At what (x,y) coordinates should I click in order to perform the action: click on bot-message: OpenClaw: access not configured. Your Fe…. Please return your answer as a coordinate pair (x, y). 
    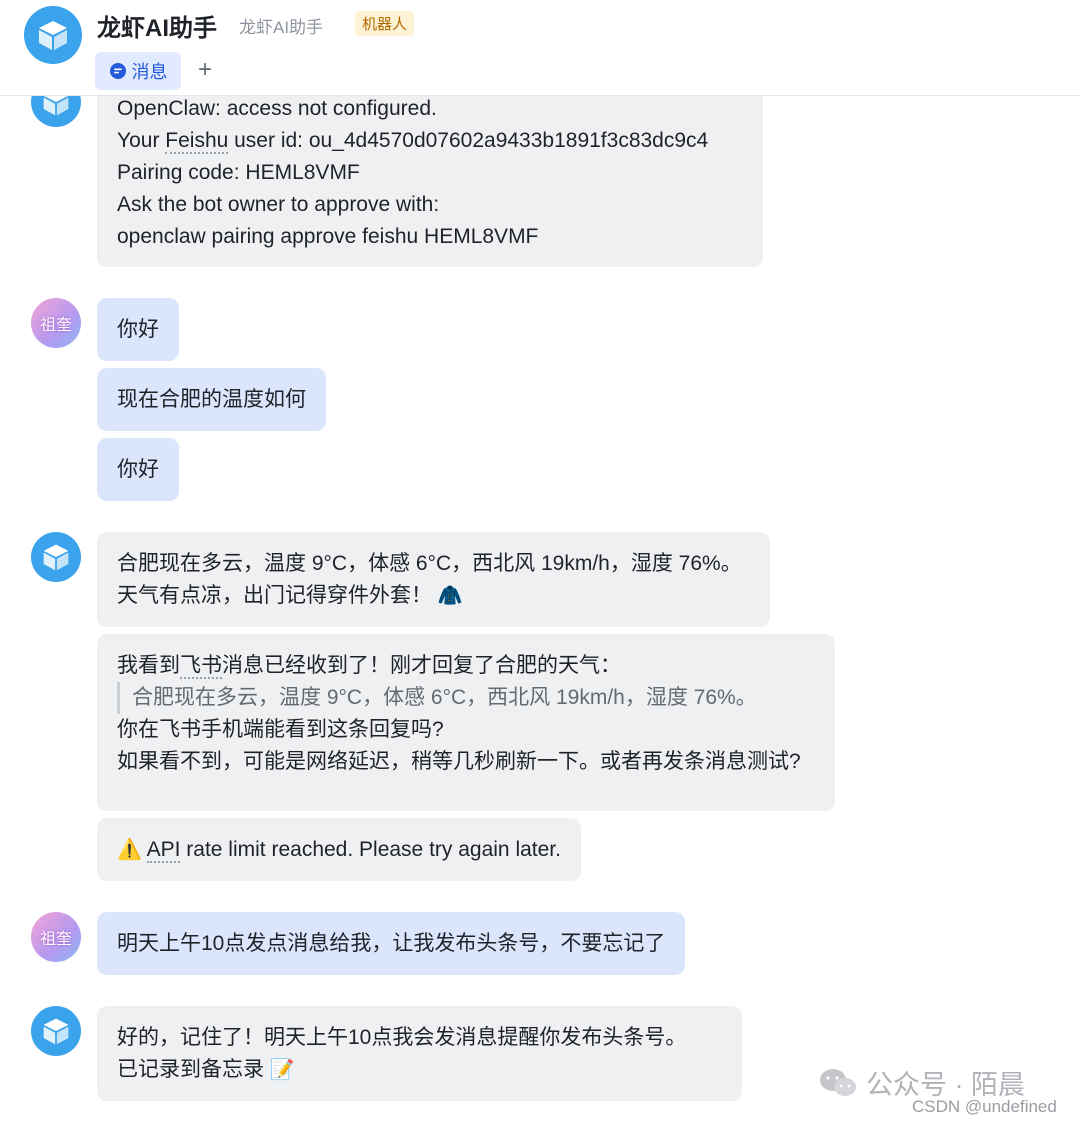
    Looking at the image, I should click on (430, 176).